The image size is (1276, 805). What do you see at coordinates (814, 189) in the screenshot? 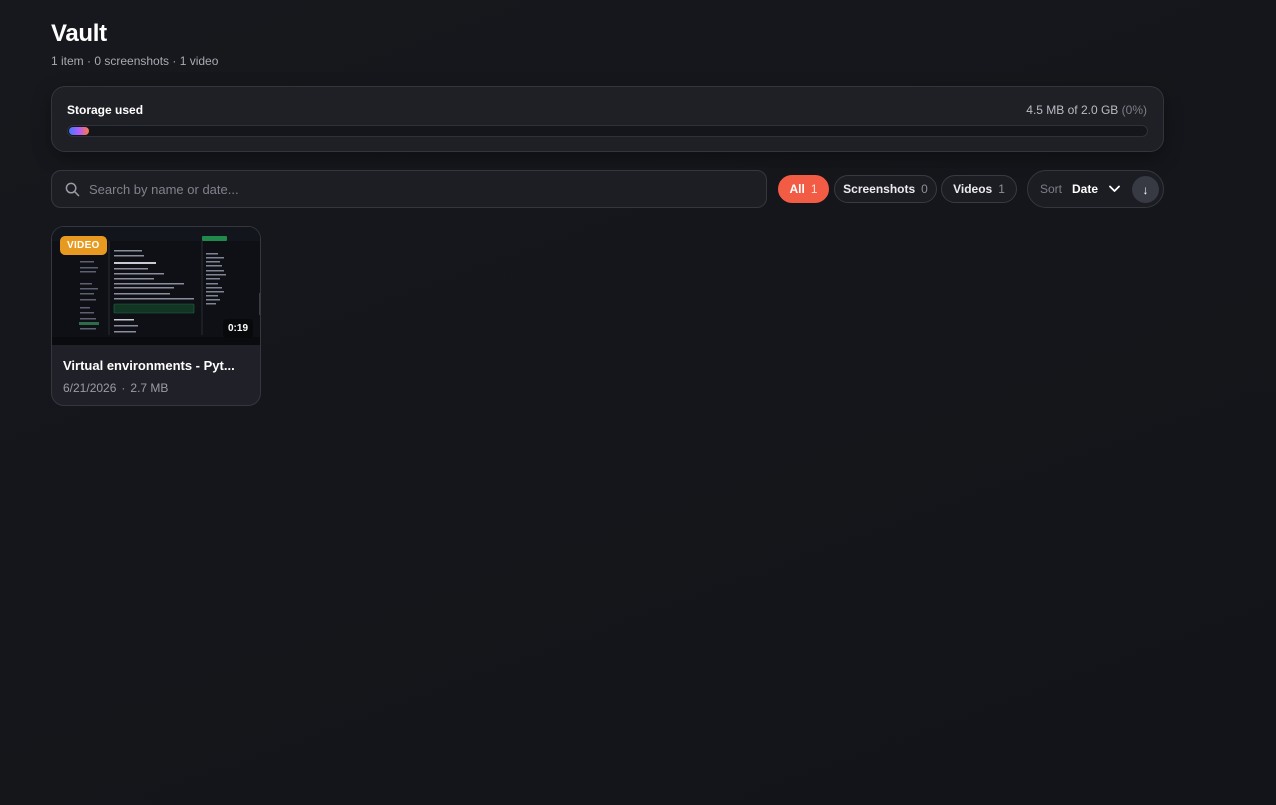
I see `filter-all-count: 1` at bounding box center [814, 189].